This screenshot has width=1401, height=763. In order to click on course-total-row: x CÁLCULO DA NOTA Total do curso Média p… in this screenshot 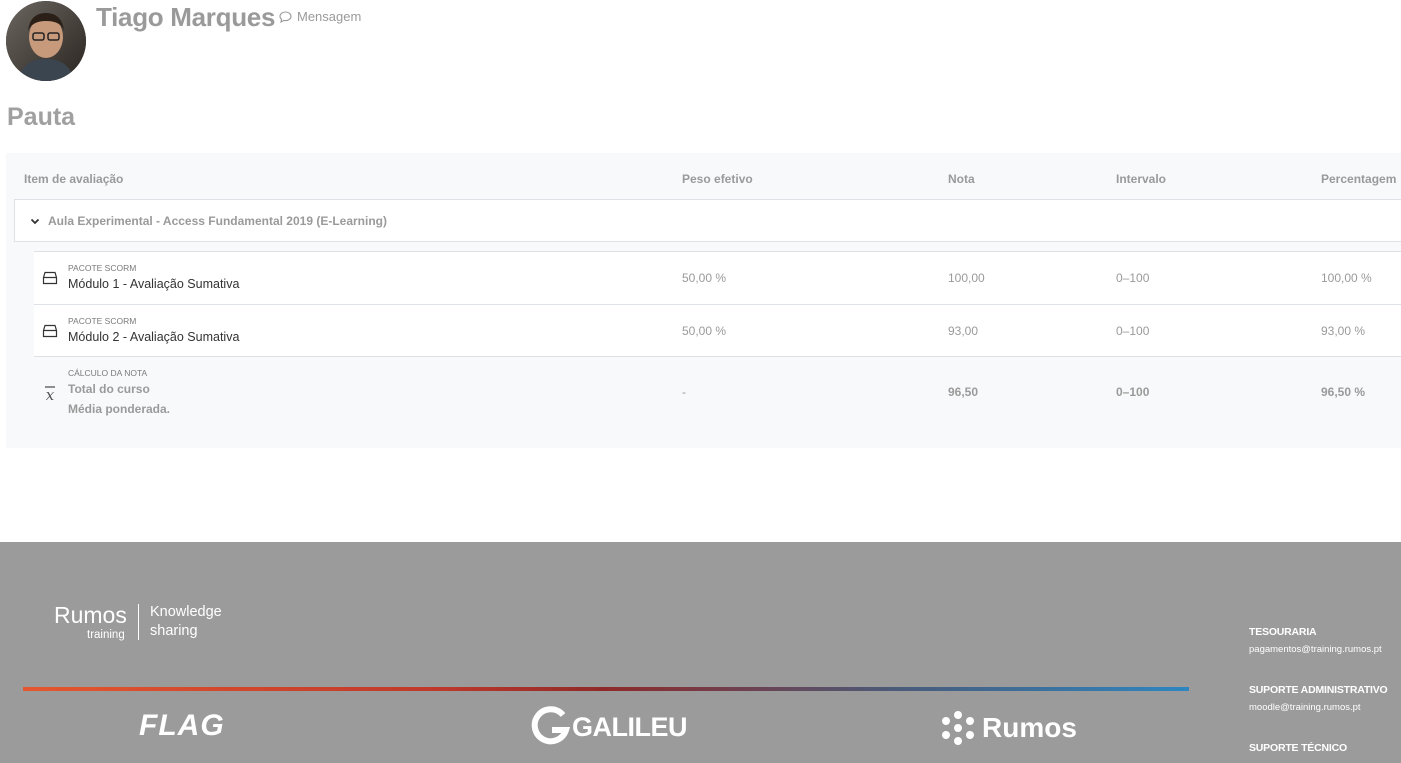, I will do `click(717, 391)`.